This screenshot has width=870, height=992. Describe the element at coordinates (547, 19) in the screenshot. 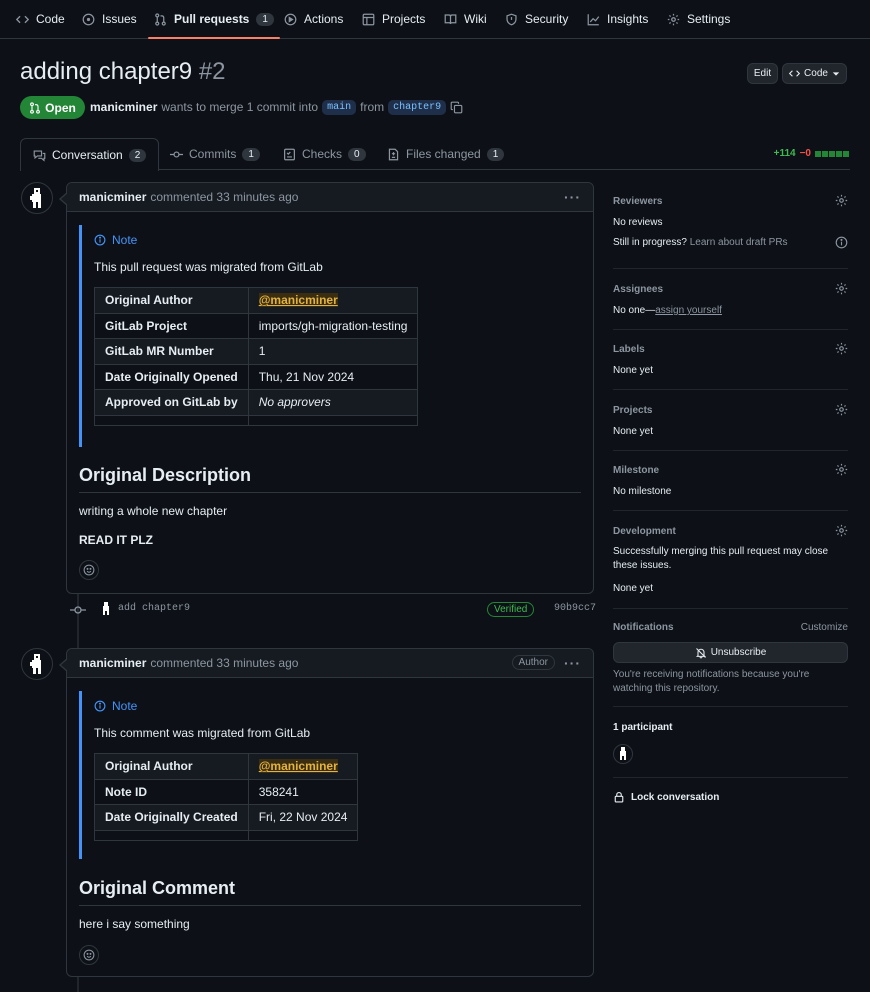

I see `nav-security-label: Security` at that location.